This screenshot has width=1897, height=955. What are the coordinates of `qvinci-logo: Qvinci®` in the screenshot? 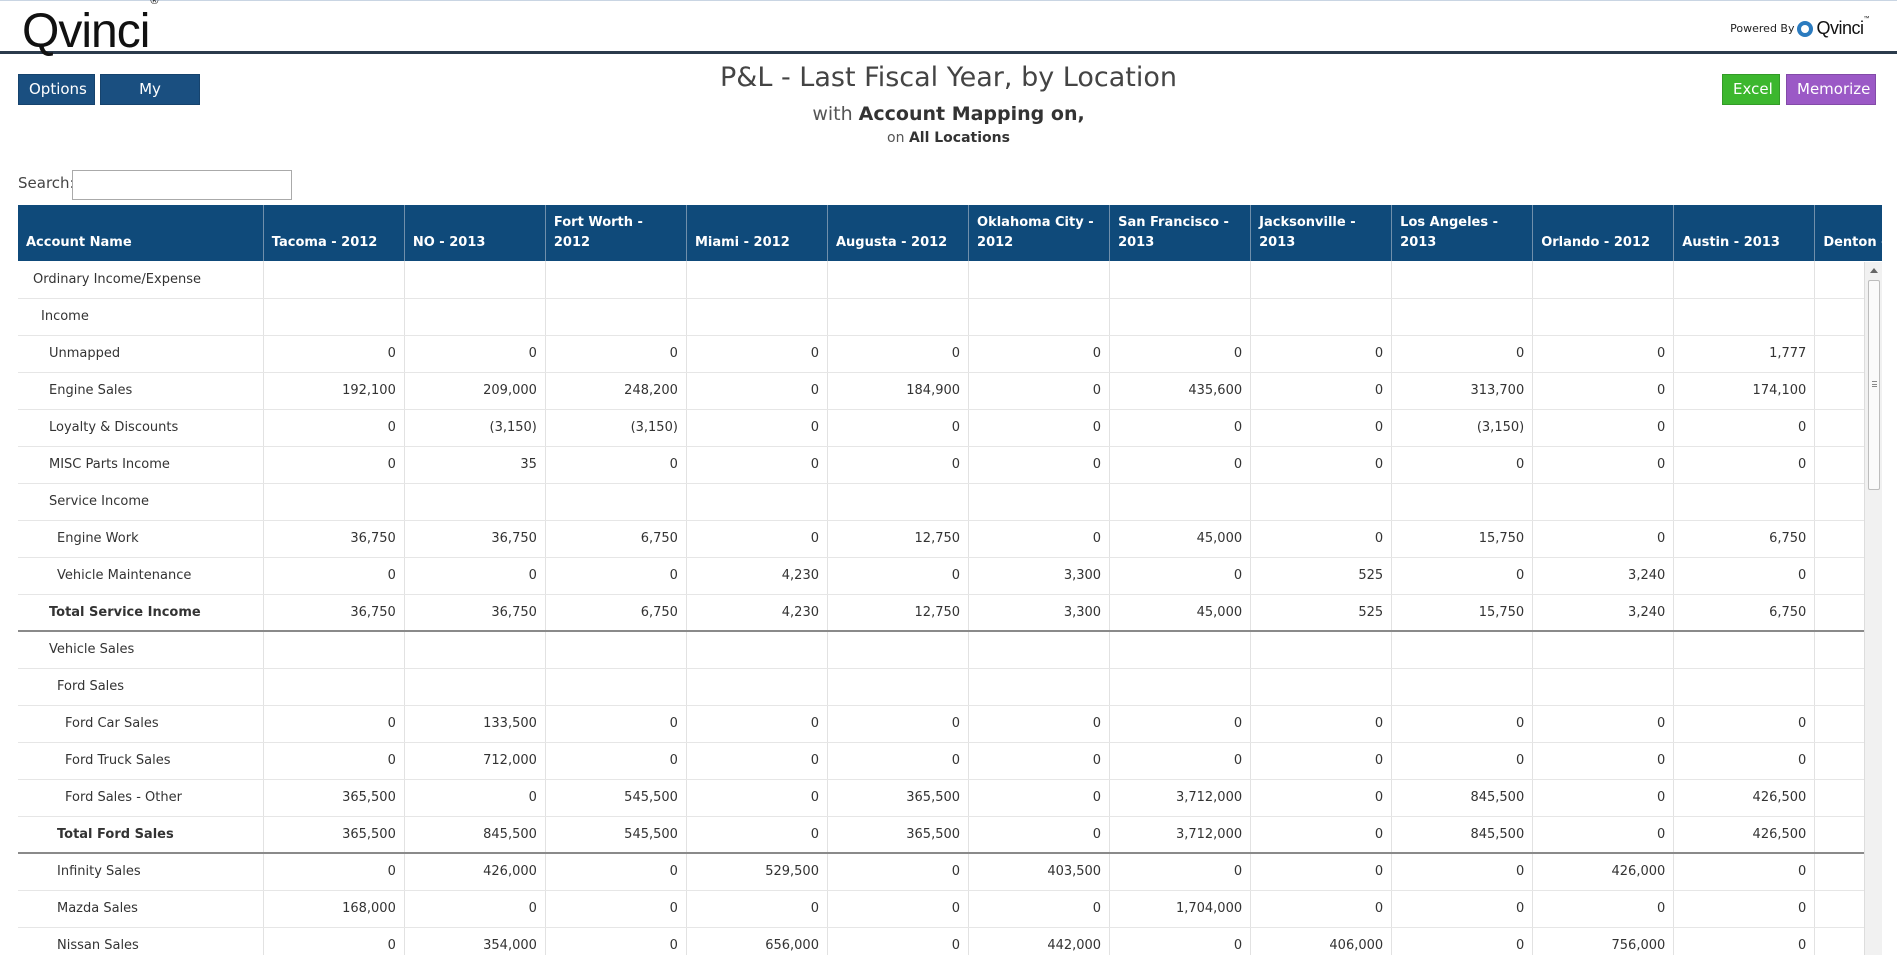 It's located at (90, 28).